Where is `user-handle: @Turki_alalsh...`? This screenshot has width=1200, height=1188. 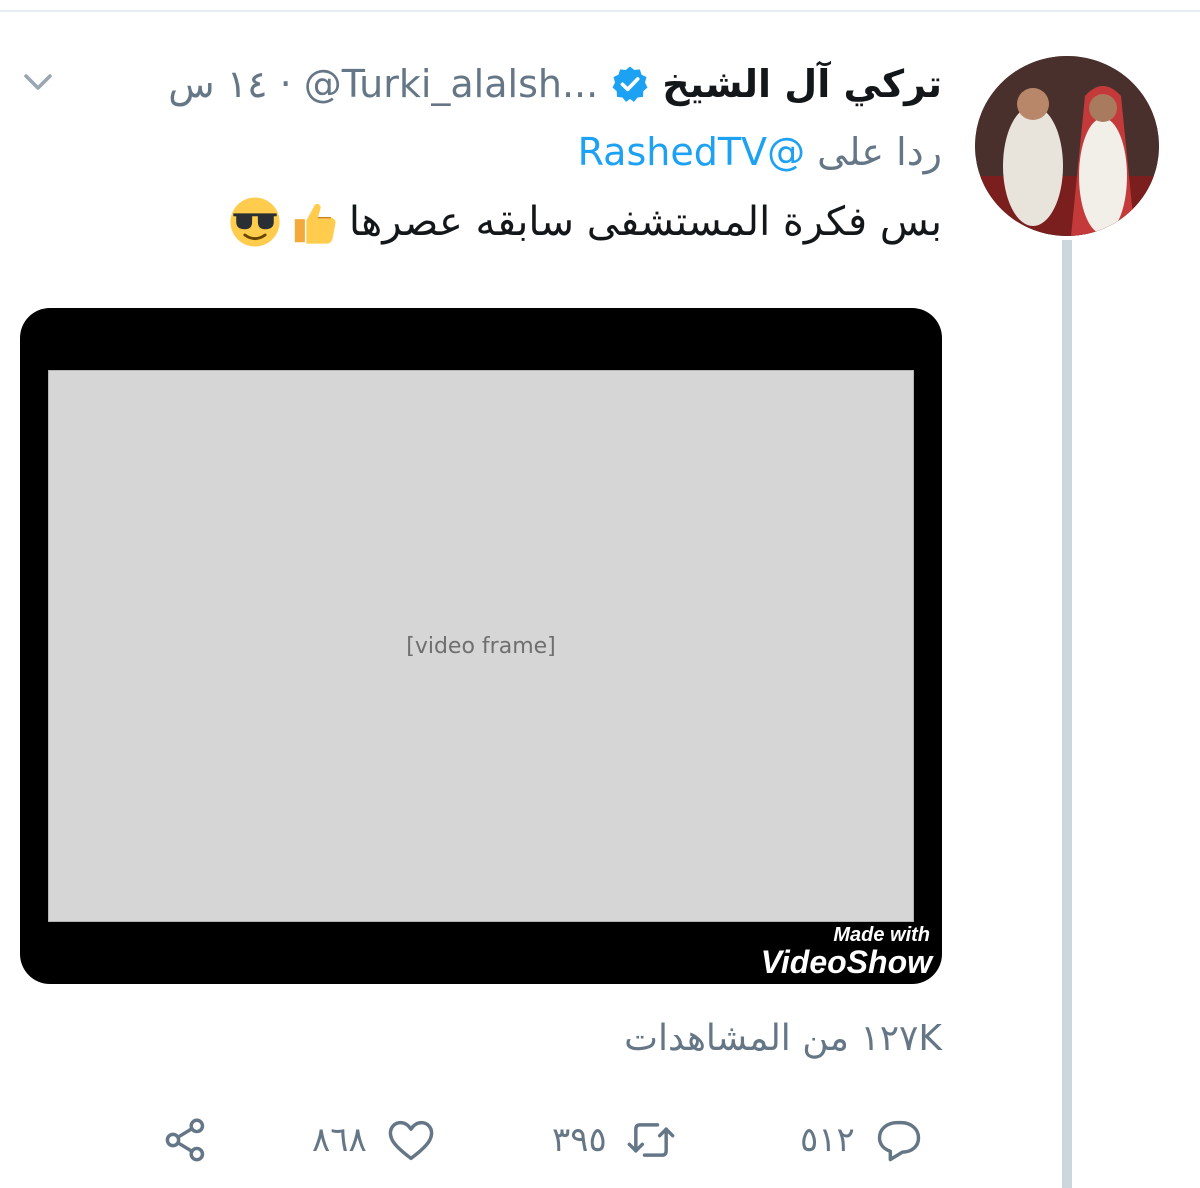
user-handle: @Turki_alalsh... is located at coordinates (451, 84).